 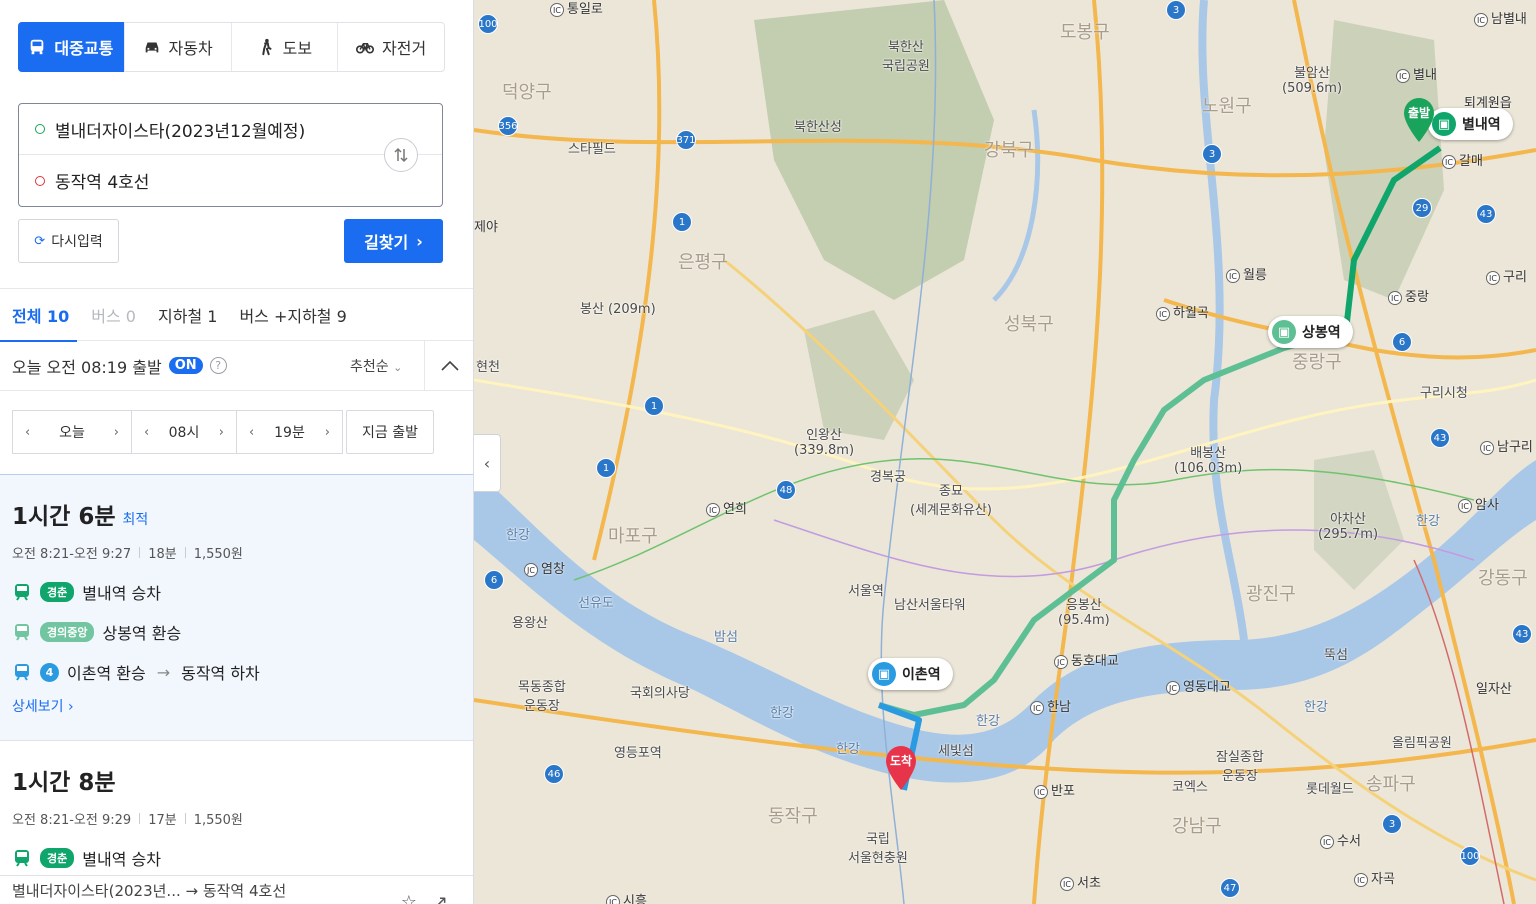 I want to click on ic-marker: IC 하월곡, so click(x=1182, y=311).